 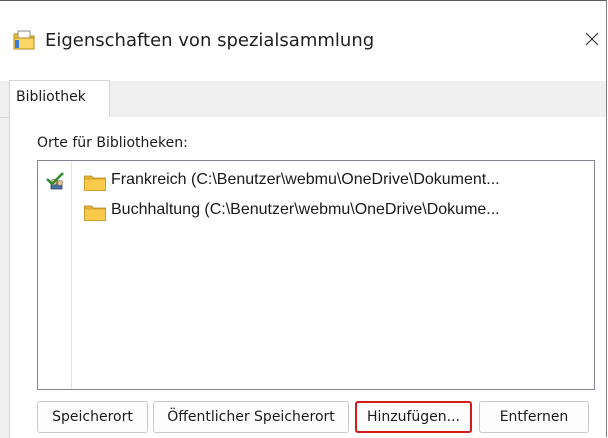 I want to click on library-folder-icon, so click(x=24, y=40).